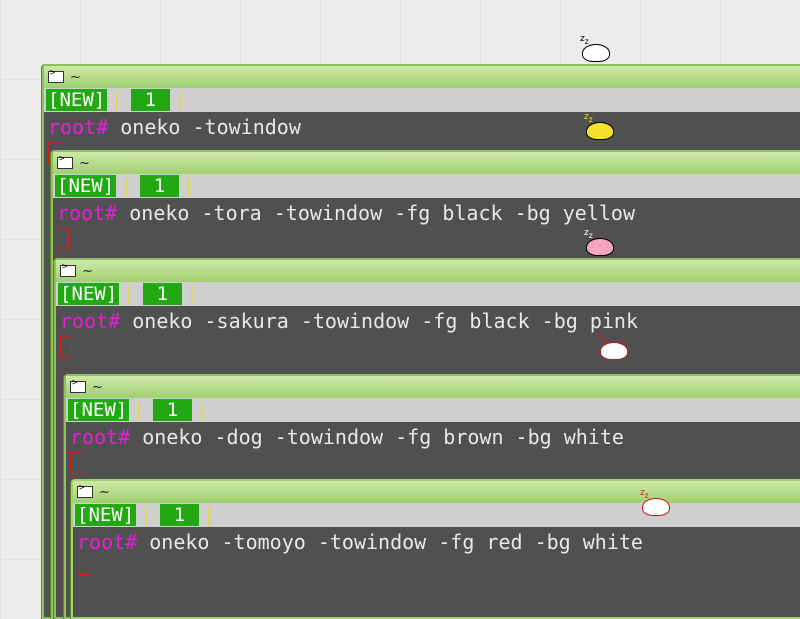 Image resolution: width=800 pixels, height=619 pixels. I want to click on character-body, so click(656, 507).